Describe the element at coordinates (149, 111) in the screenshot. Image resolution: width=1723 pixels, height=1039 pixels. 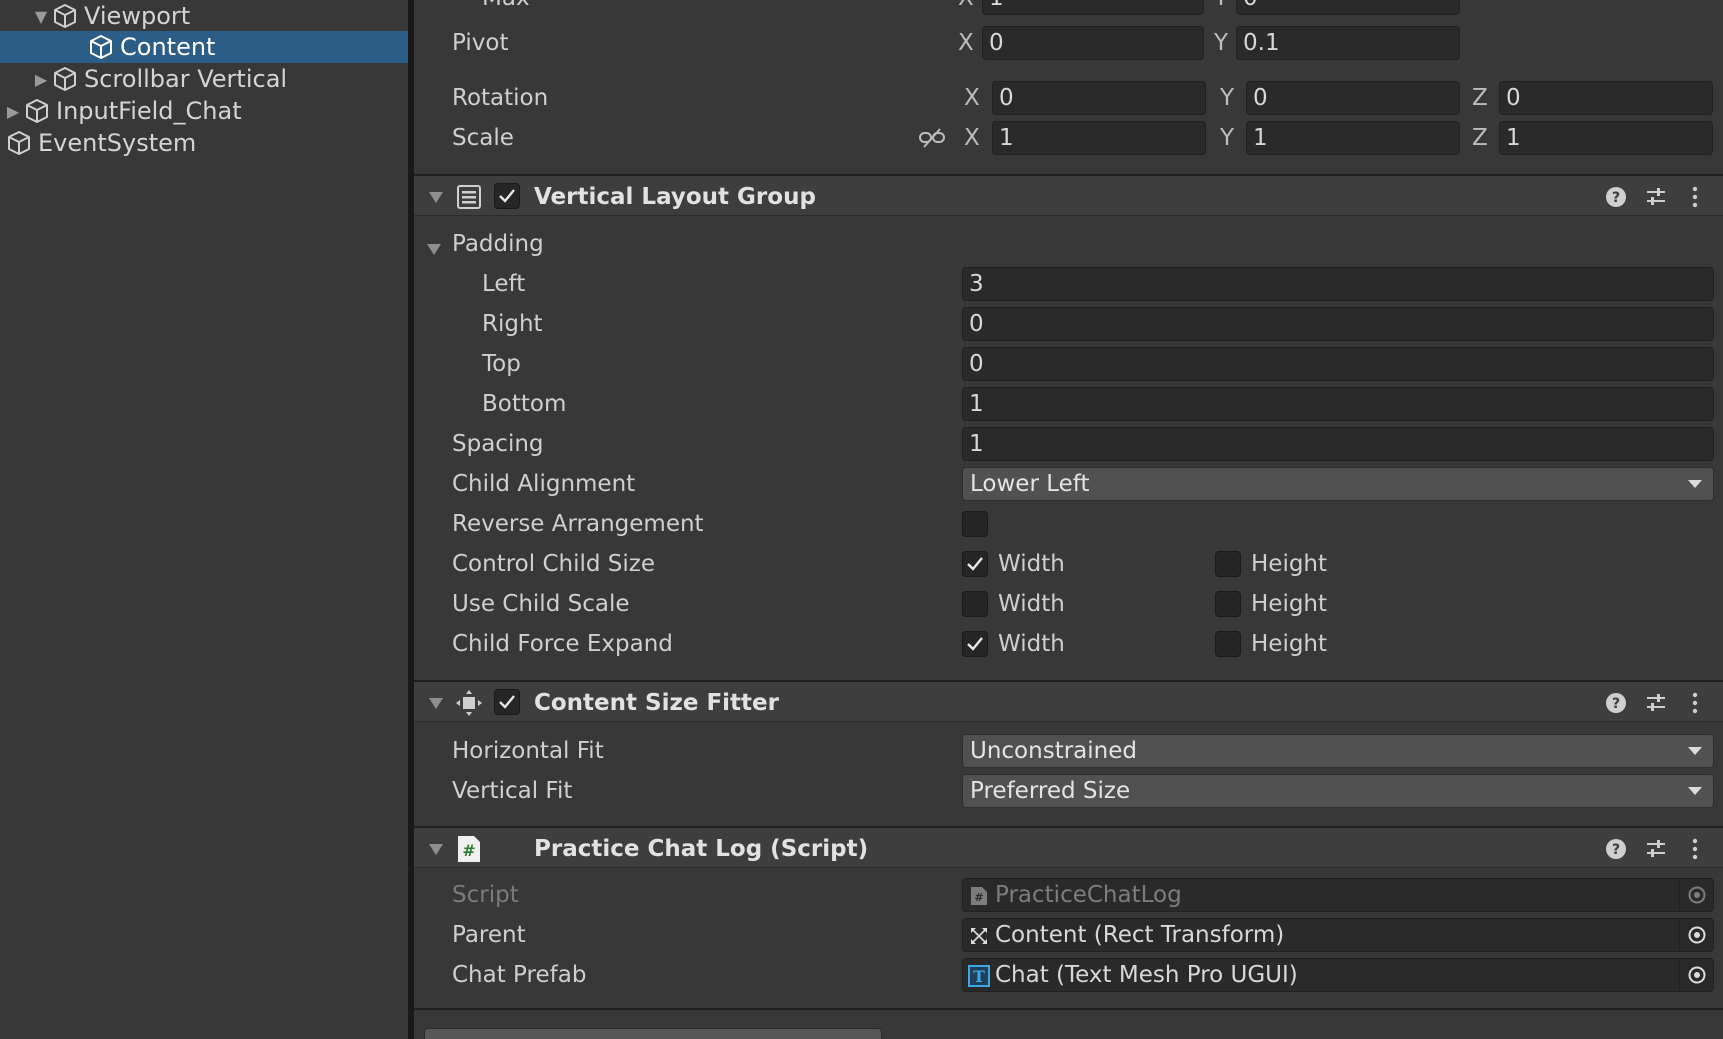
I see `hierarchy-label: InputField_Chat` at that location.